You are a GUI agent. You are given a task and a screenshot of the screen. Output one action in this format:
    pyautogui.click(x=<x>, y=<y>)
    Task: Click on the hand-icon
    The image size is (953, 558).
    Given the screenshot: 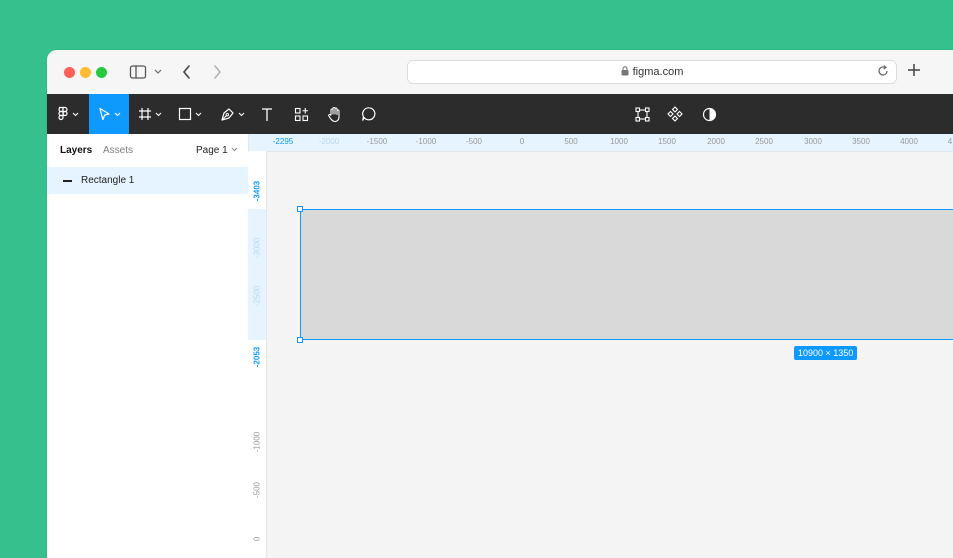 What is the action you would take?
    pyautogui.click(x=334, y=114)
    